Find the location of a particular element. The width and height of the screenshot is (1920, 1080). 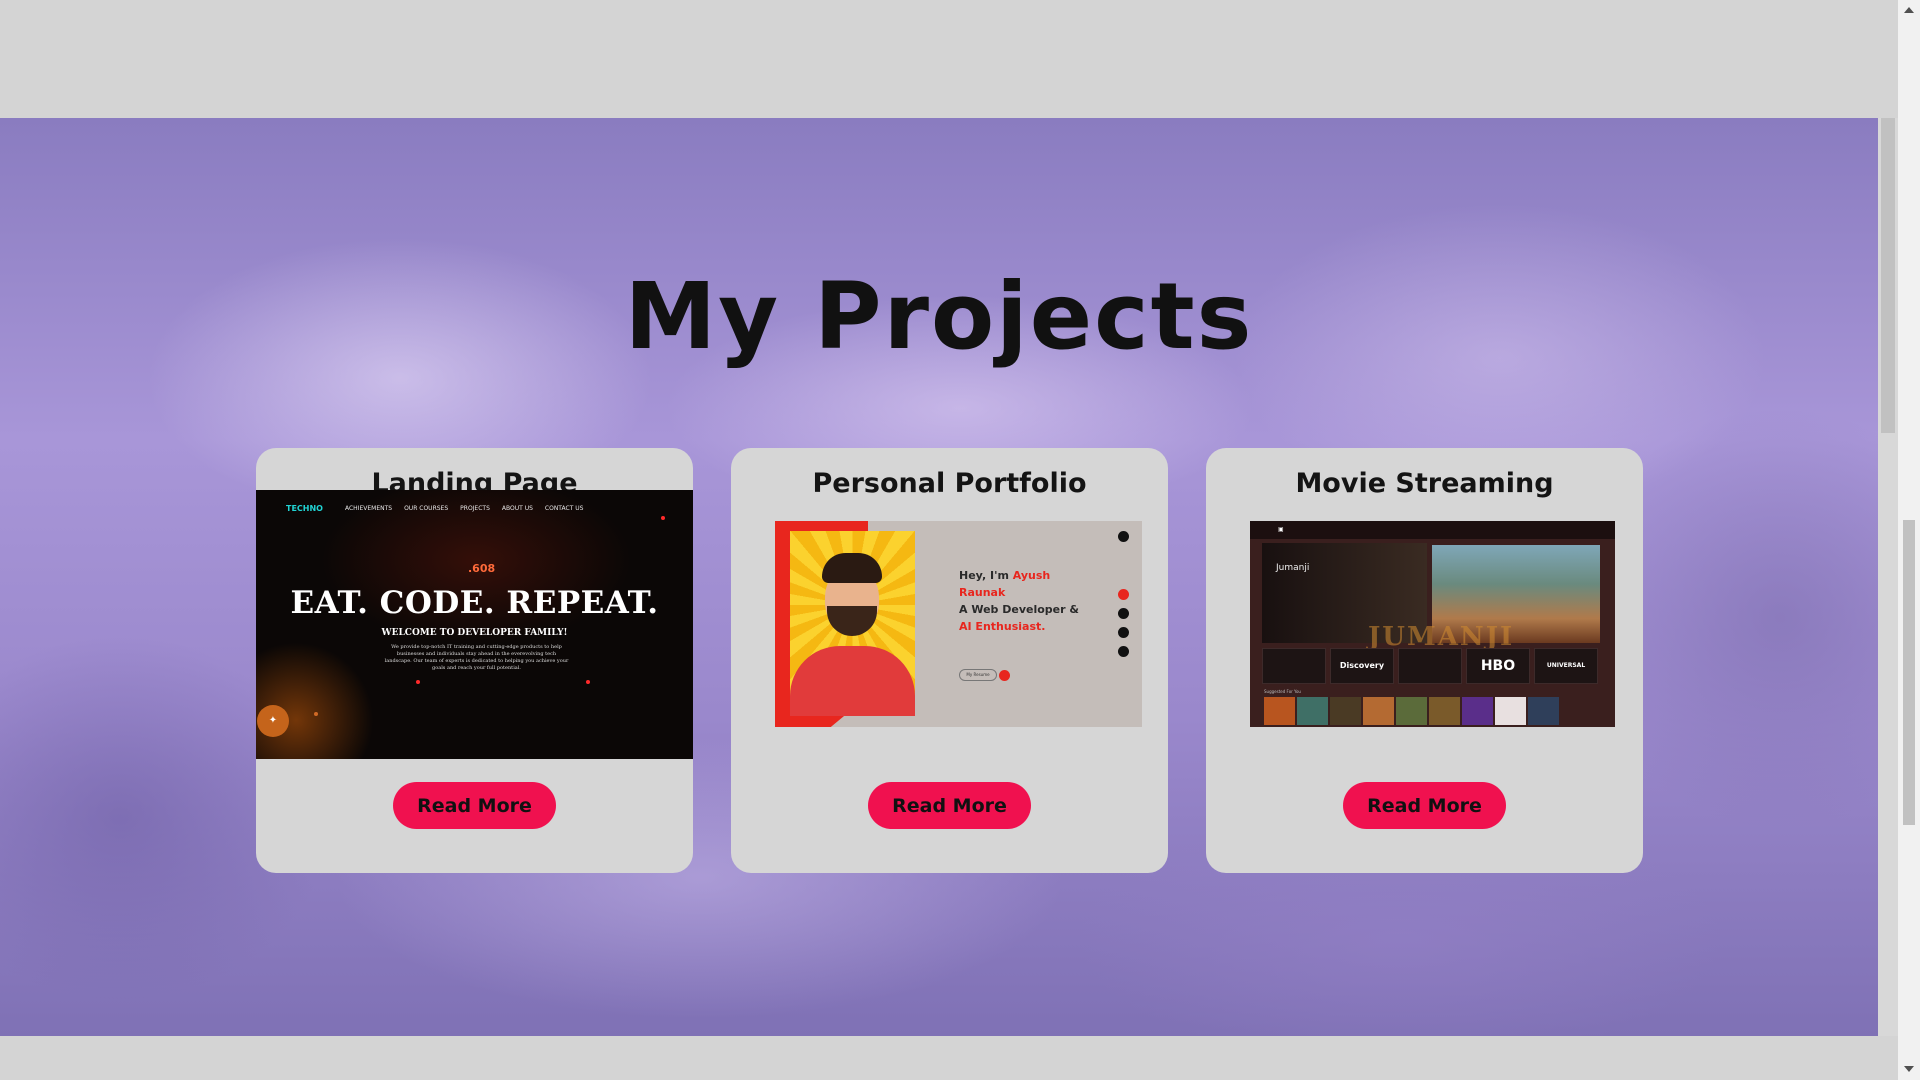

preview-logo: TECHNO is located at coordinates (304, 508).